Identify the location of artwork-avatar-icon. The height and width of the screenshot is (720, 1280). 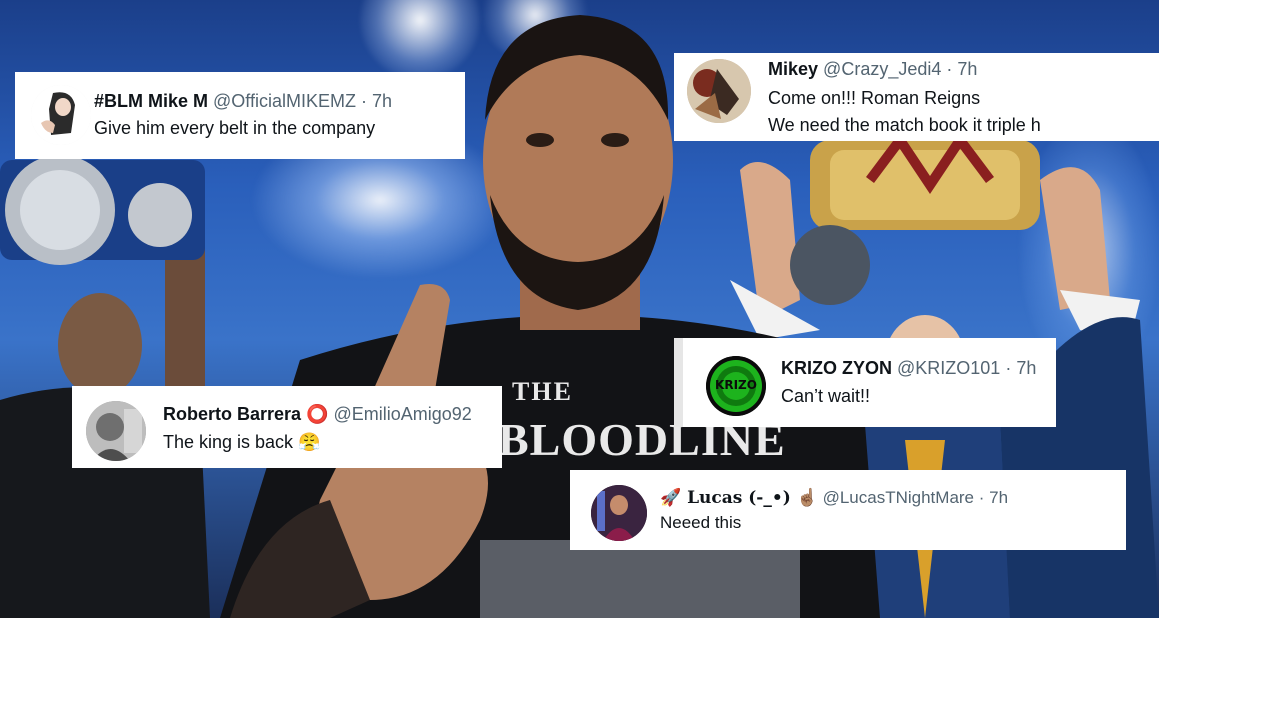
(719, 91).